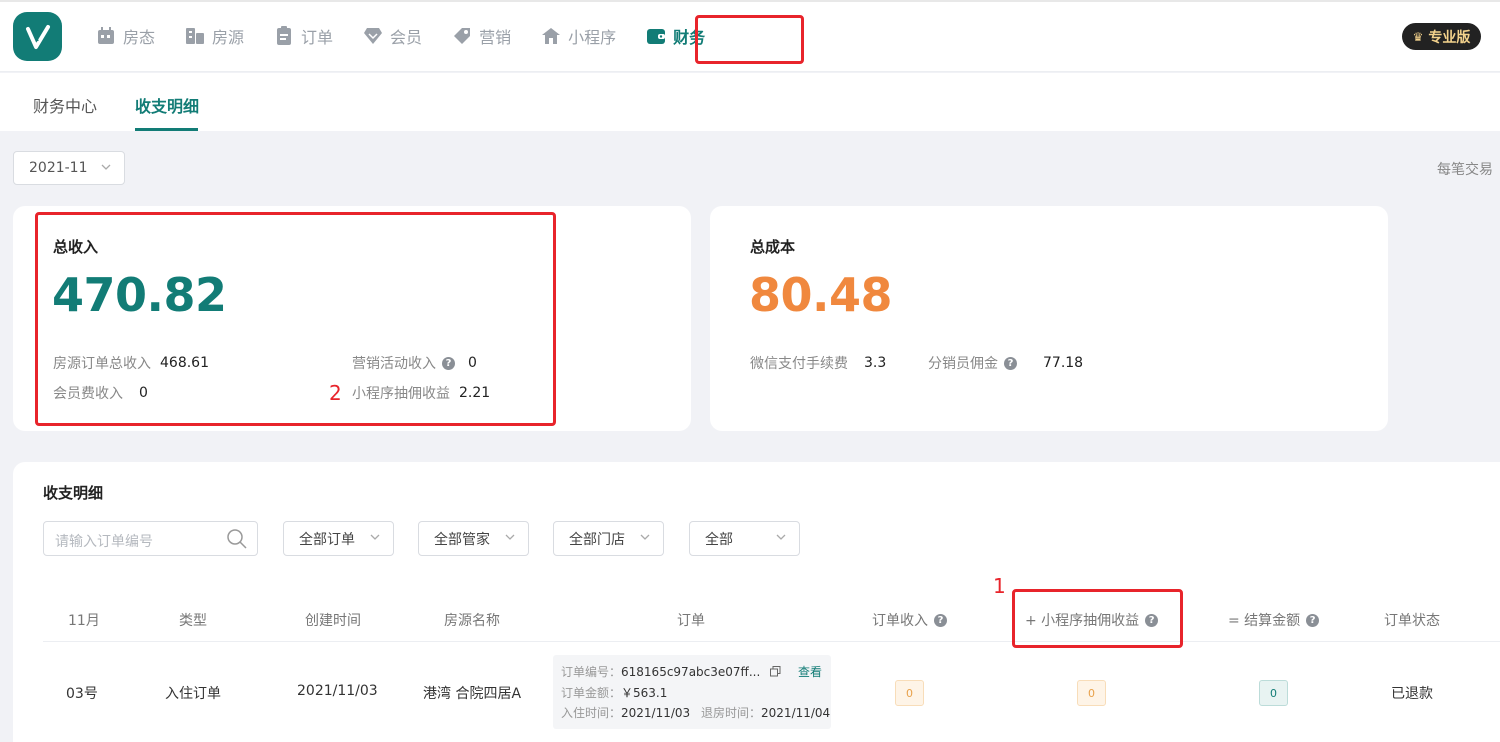  Describe the element at coordinates (749, 39) in the screenshot. I see `annotation-box-finance` at that location.